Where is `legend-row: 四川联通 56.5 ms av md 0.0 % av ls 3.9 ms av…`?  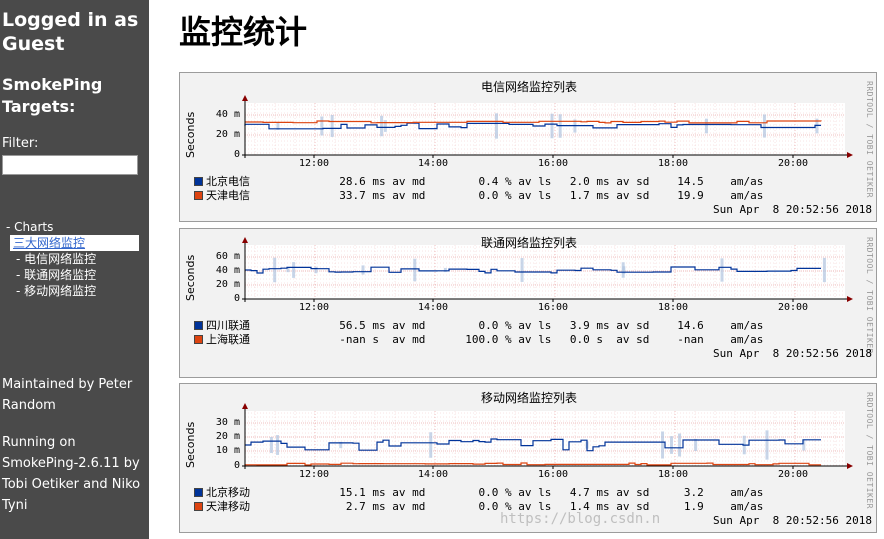 legend-row: 四川联通 56.5 ms av md 0.0 % av ls 3.9 ms av… is located at coordinates (479, 325).